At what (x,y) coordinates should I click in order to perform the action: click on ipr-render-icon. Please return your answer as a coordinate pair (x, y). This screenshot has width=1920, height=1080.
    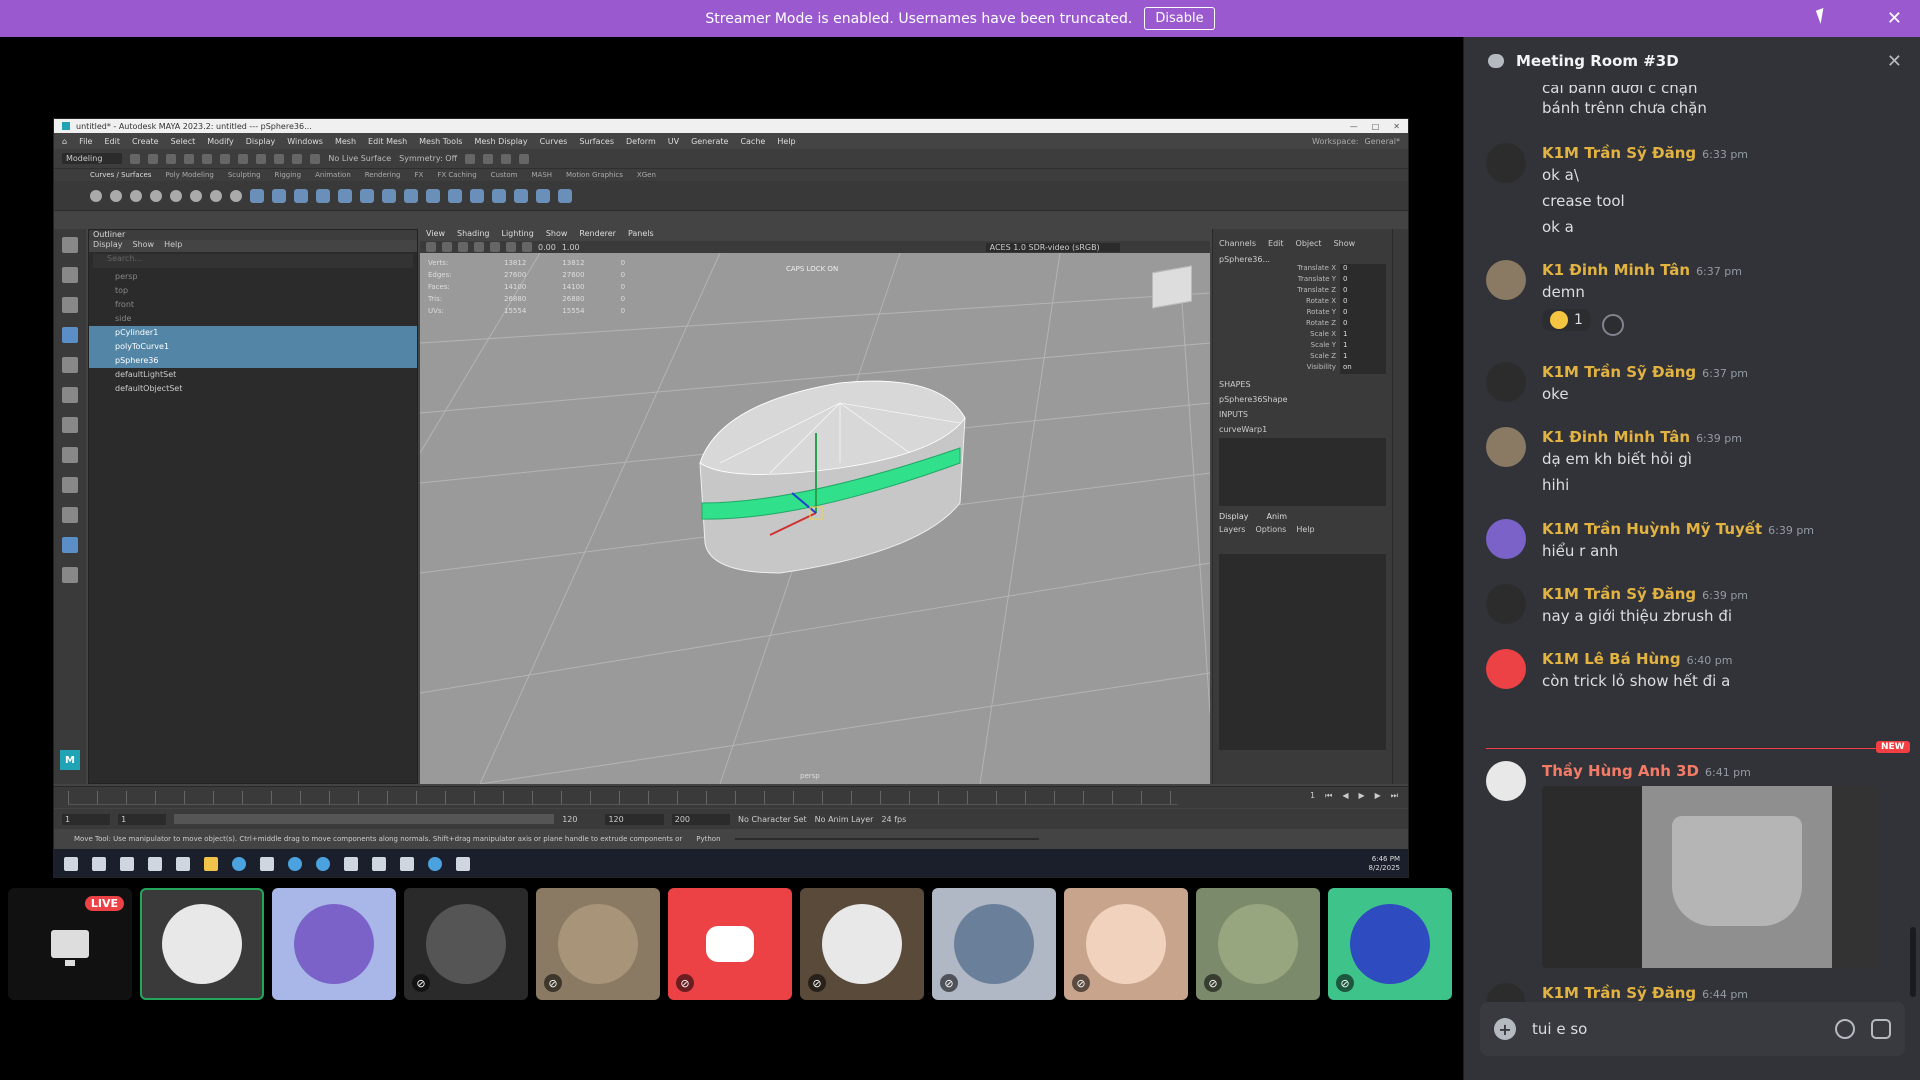
    Looking at the image, I should click on (488, 158).